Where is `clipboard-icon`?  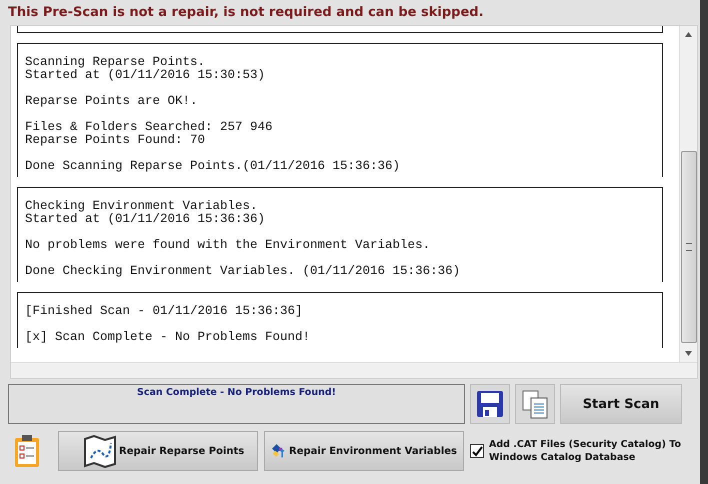 clipboard-icon is located at coordinates (27, 451).